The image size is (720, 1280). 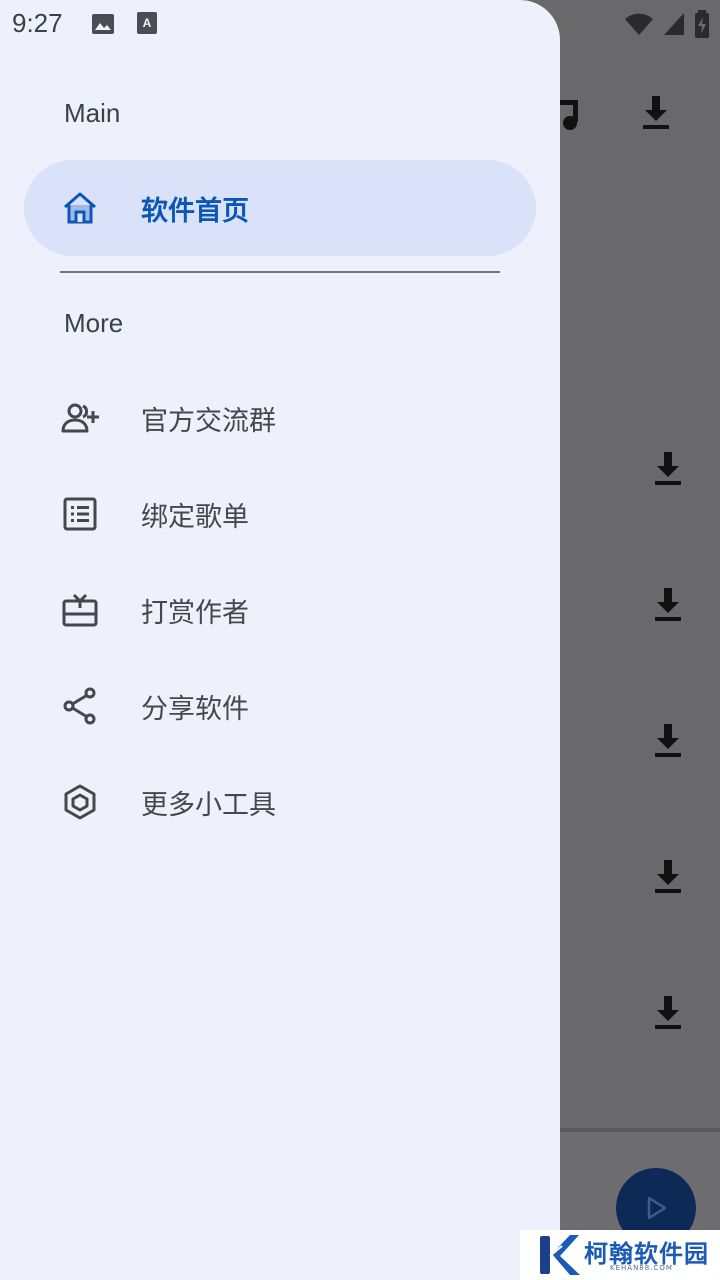 I want to click on status-icons, so click(x=667, y=24).